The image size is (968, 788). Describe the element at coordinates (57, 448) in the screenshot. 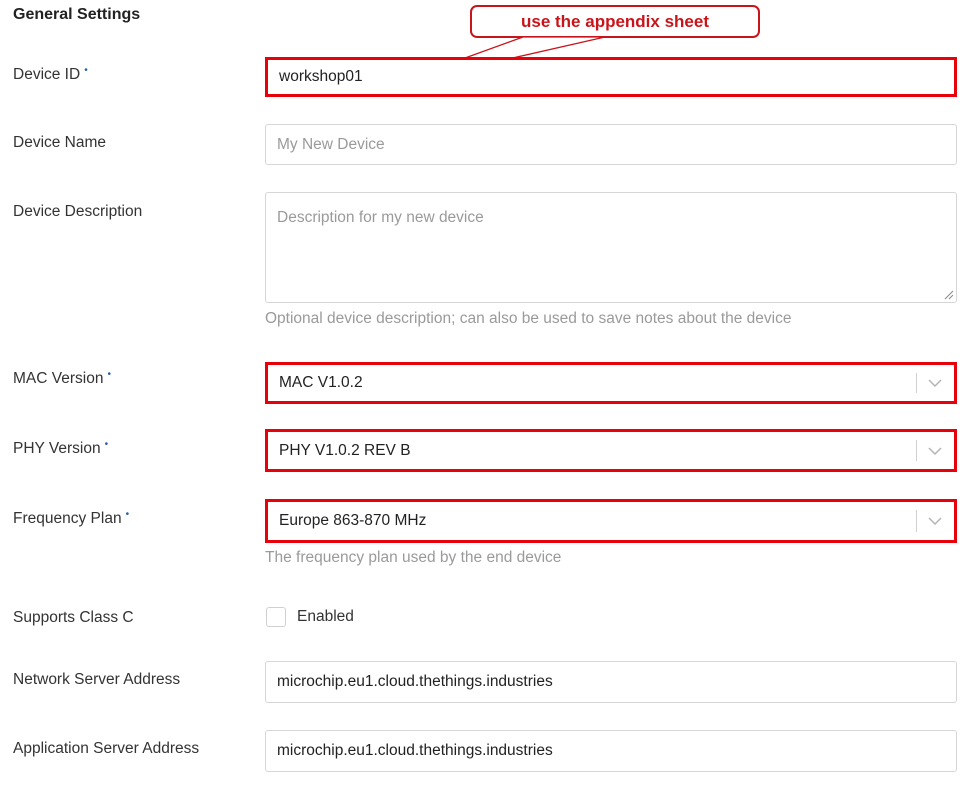

I see `phy-version-label-text: PHY Version` at that location.